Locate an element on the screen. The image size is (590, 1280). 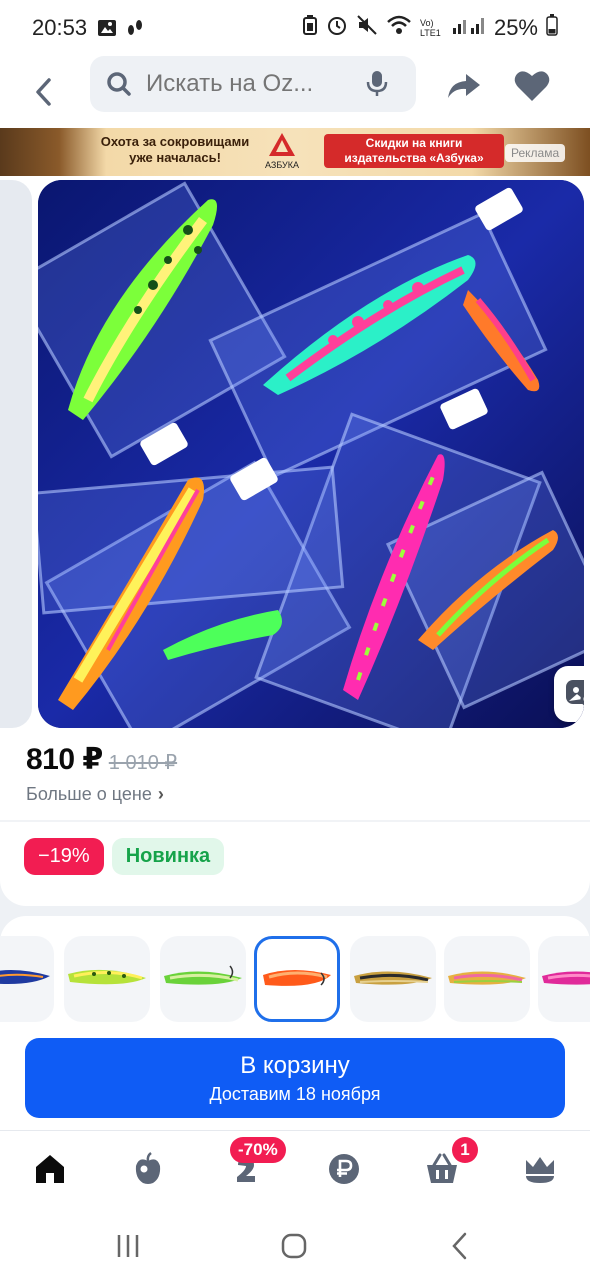
back-button is located at coordinates (44, 92).